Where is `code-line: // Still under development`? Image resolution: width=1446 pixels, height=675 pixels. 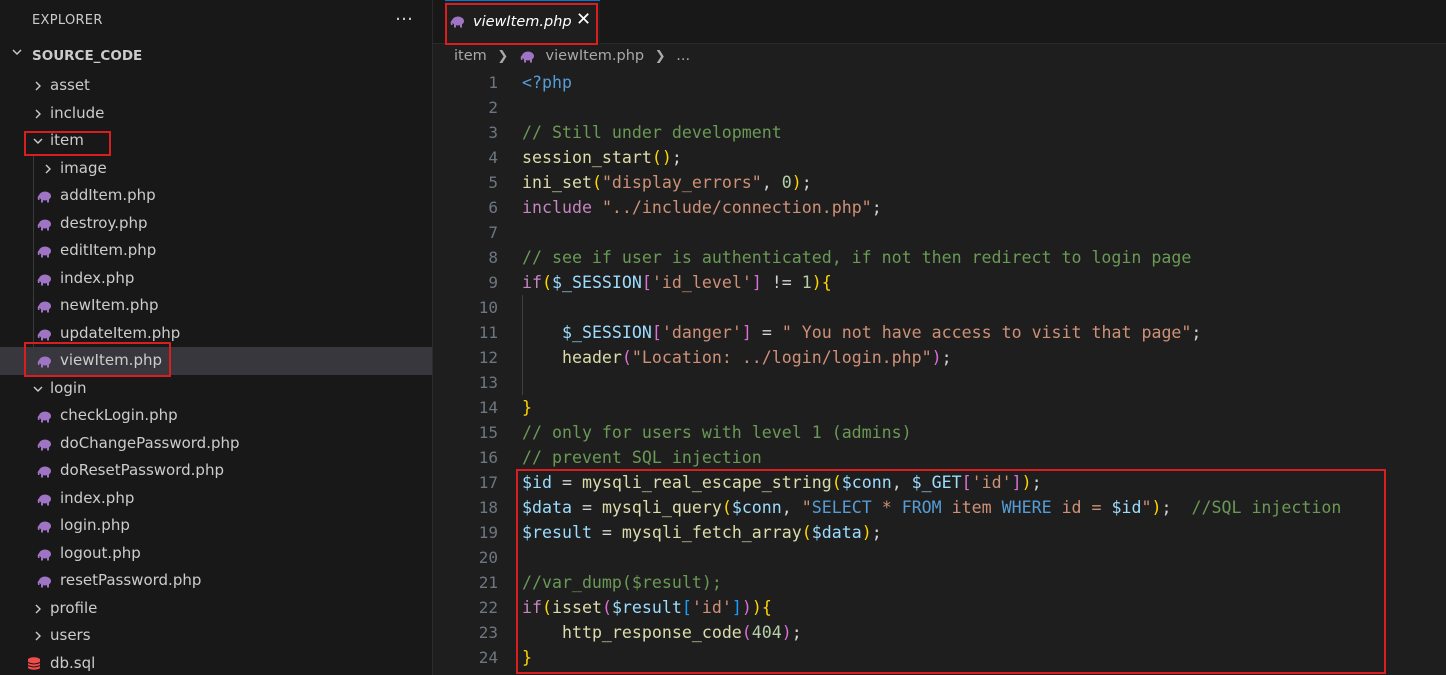
code-line: // Still under development is located at coordinates (652, 132).